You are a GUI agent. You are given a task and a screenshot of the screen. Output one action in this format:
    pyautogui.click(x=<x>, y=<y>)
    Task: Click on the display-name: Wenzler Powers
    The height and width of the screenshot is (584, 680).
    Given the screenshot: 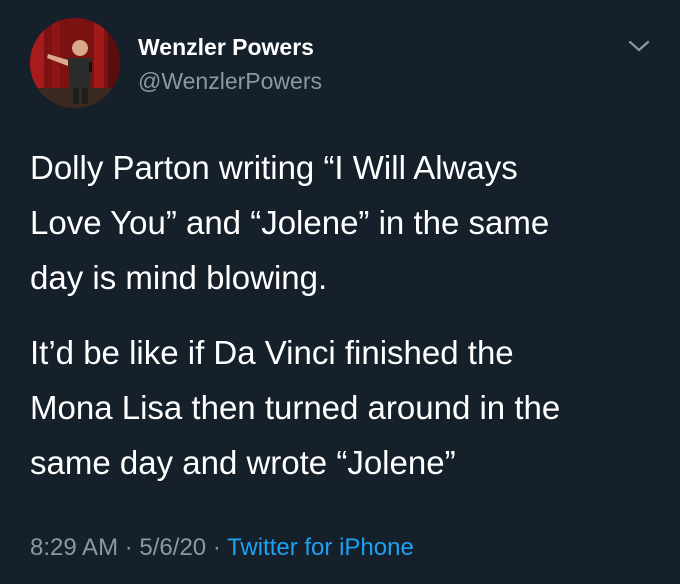 What is the action you would take?
    pyautogui.click(x=226, y=47)
    